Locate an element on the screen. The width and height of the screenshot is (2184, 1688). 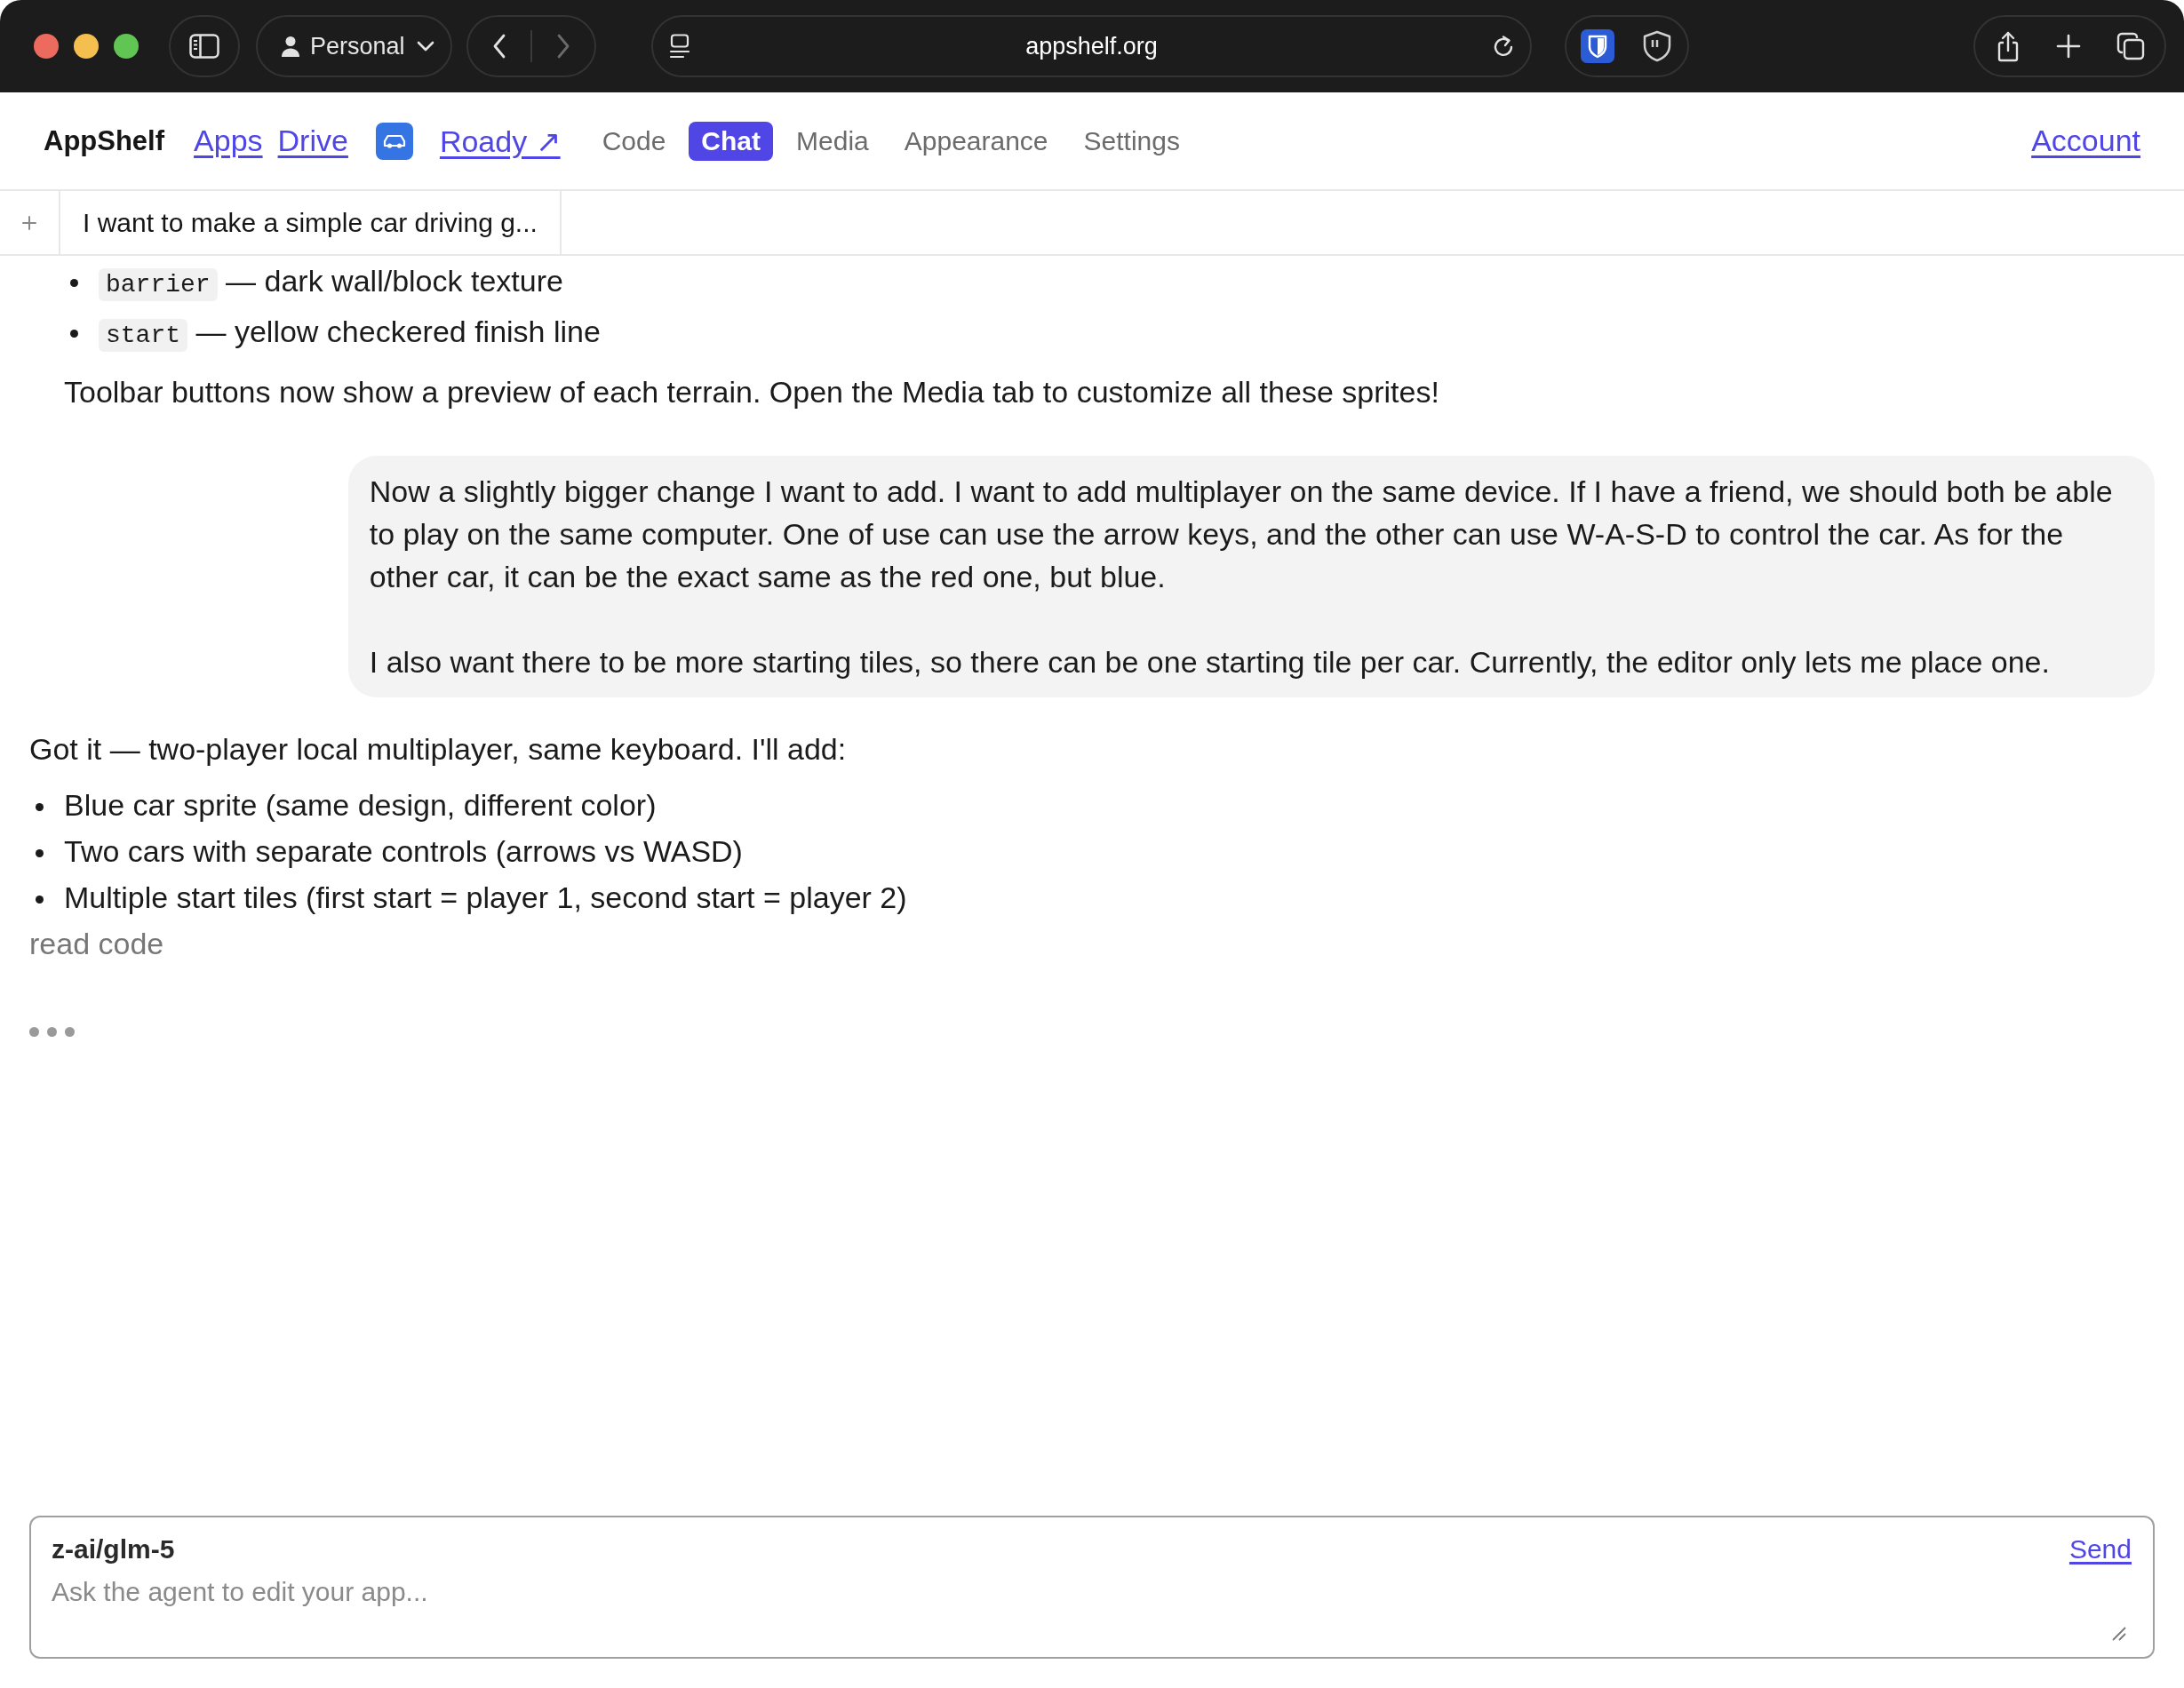
reload-icon is located at coordinates (1503, 46).